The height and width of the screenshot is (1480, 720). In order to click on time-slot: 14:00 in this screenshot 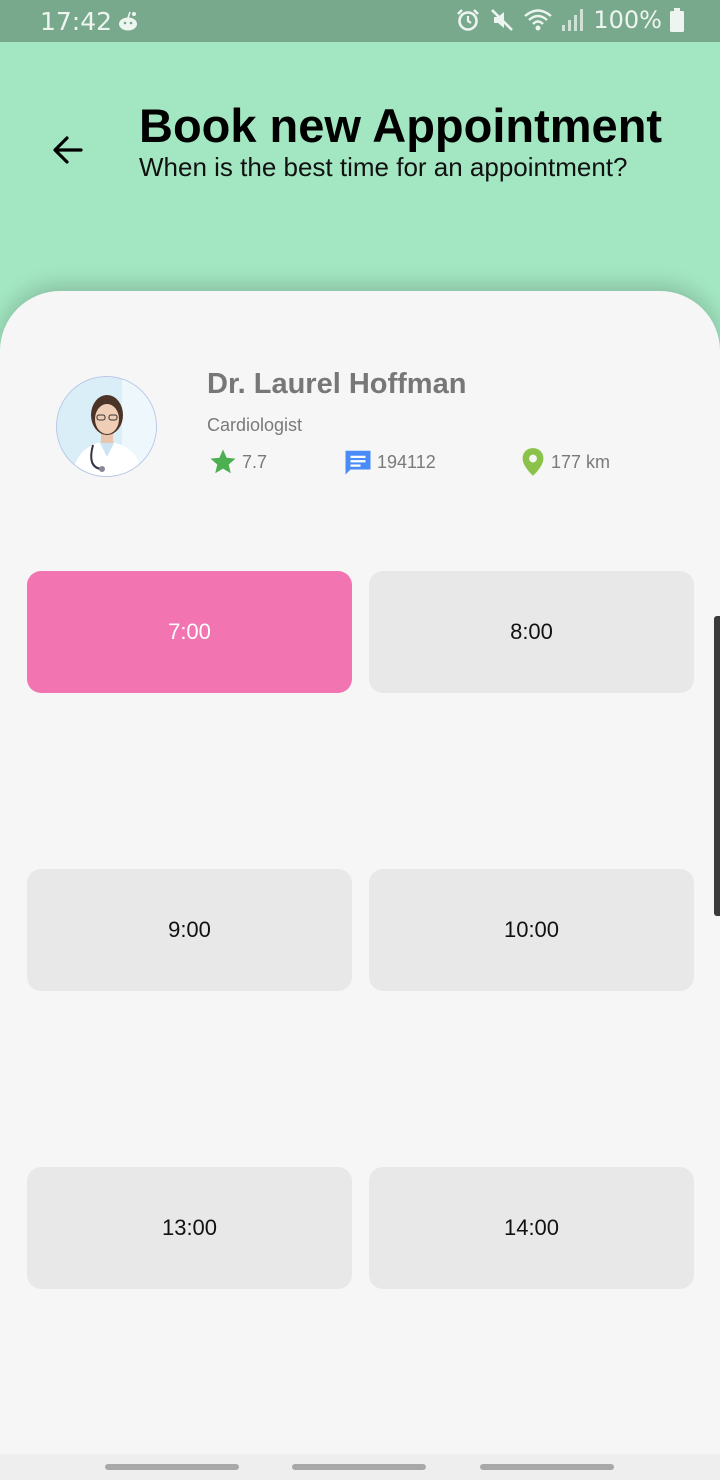, I will do `click(531, 1228)`.